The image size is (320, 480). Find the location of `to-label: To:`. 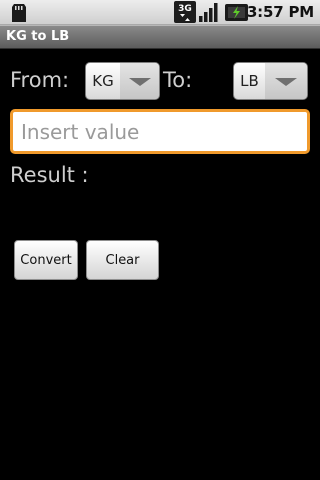

to-label: To: is located at coordinates (178, 80).